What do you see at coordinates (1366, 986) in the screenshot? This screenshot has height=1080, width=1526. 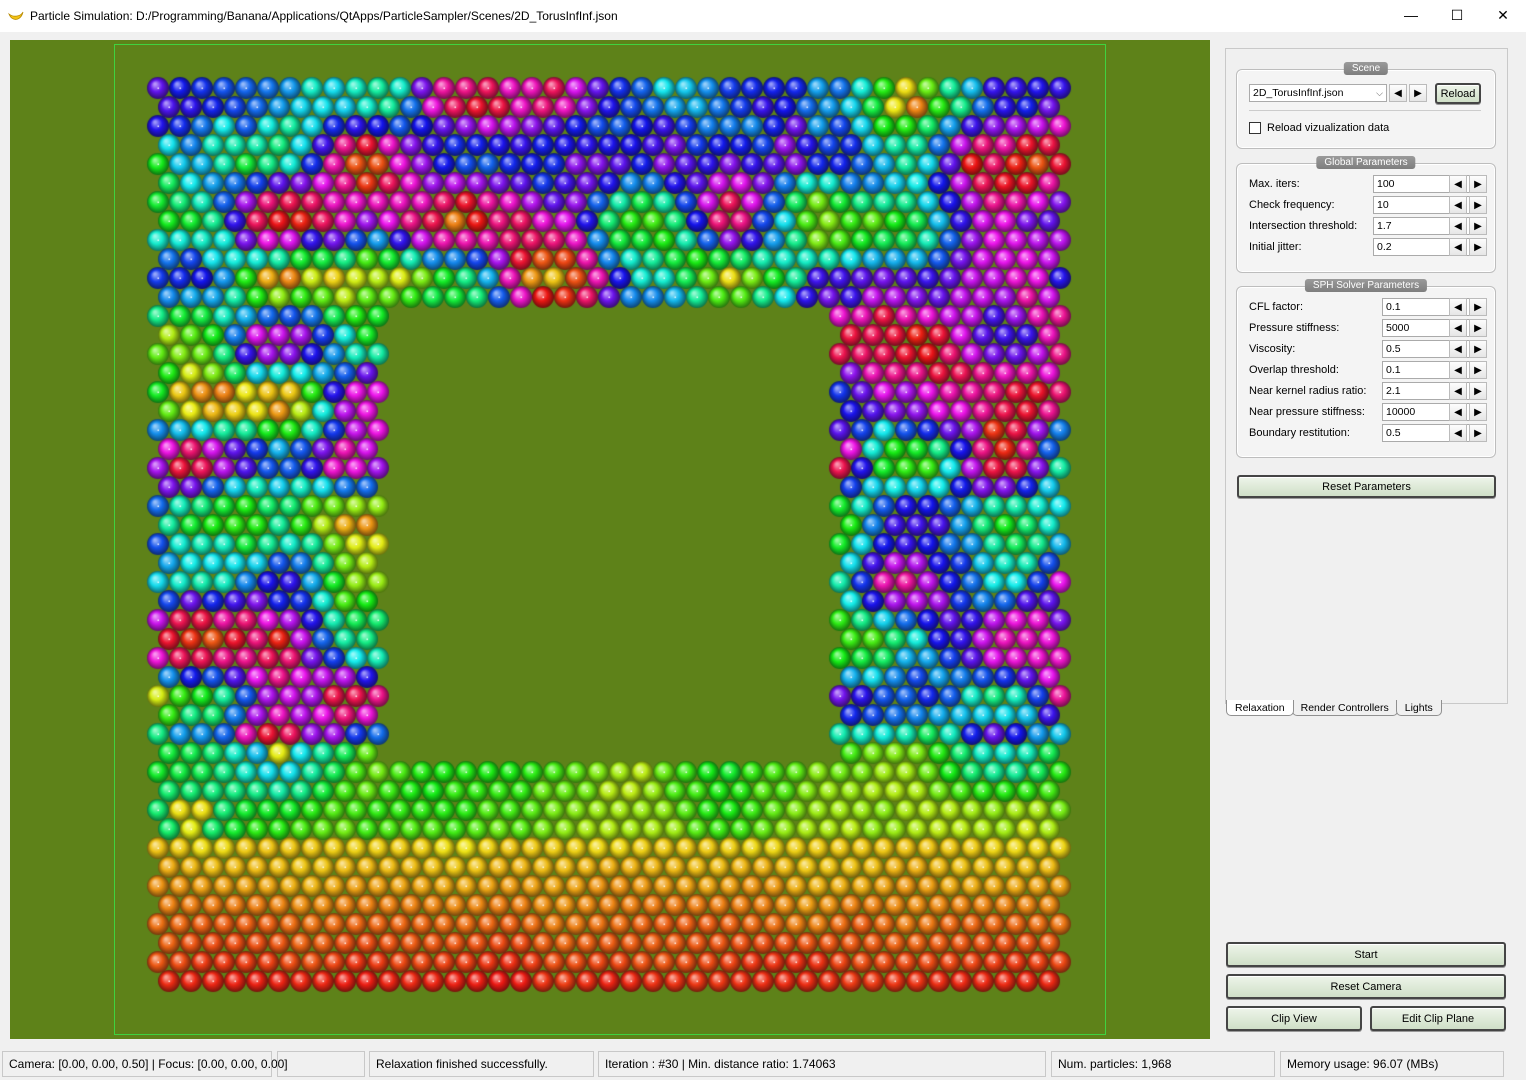 I see `reset-camera-button: Reset Camera` at bounding box center [1366, 986].